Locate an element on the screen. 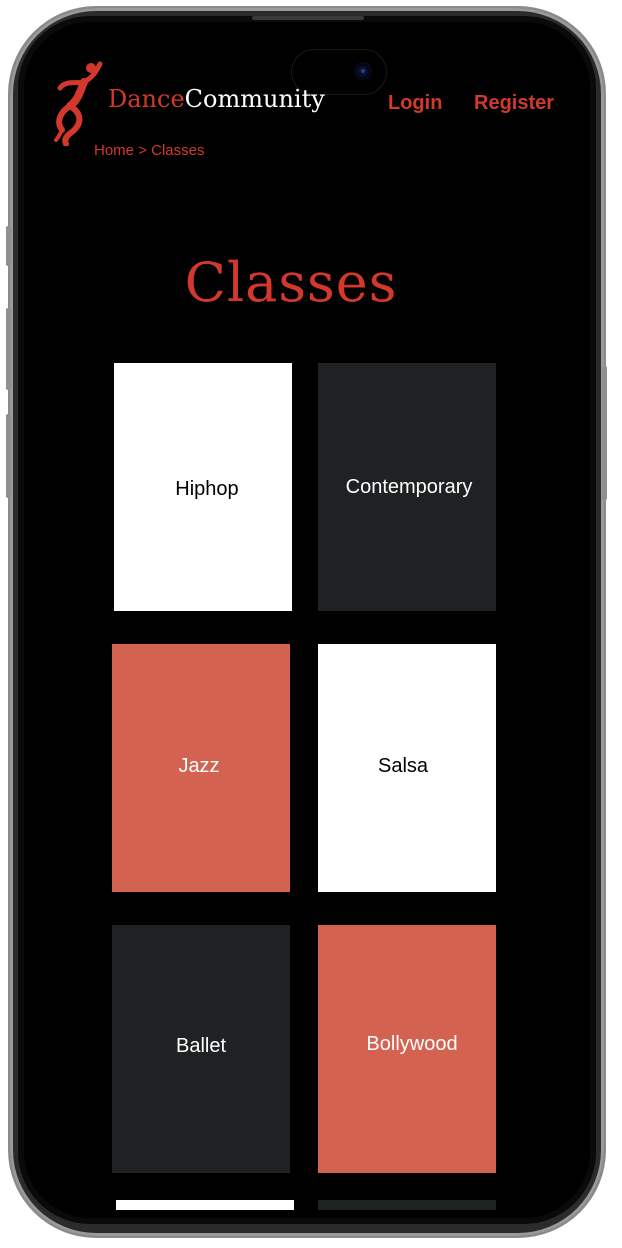 Image resolution: width=622 pixels, height=1248 pixels. class-card-hiphop: Hiphop is located at coordinates (203, 487).